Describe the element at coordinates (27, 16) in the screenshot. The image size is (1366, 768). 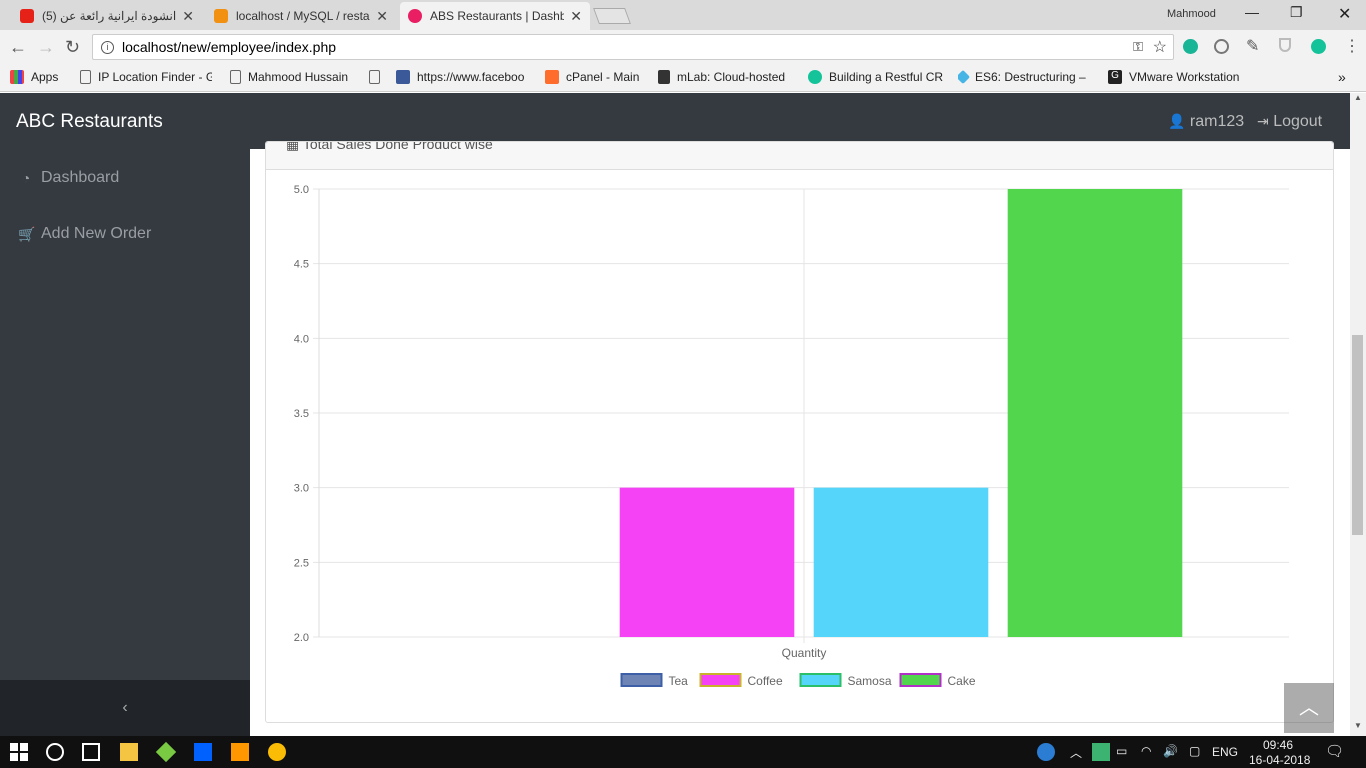
I see `youtube-icon` at that location.